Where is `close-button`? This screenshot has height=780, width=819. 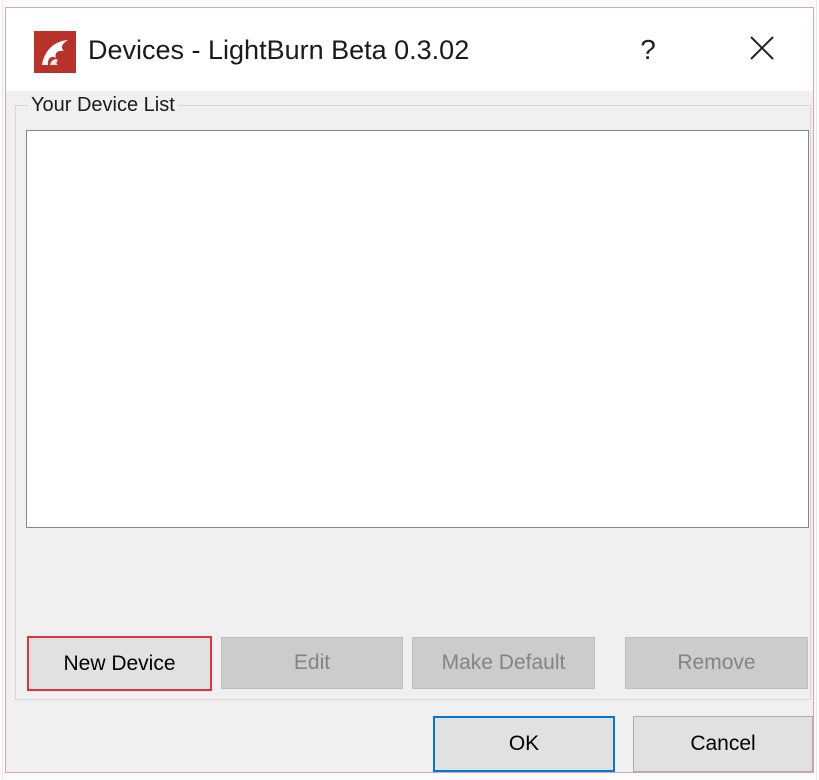 close-button is located at coordinates (762, 50).